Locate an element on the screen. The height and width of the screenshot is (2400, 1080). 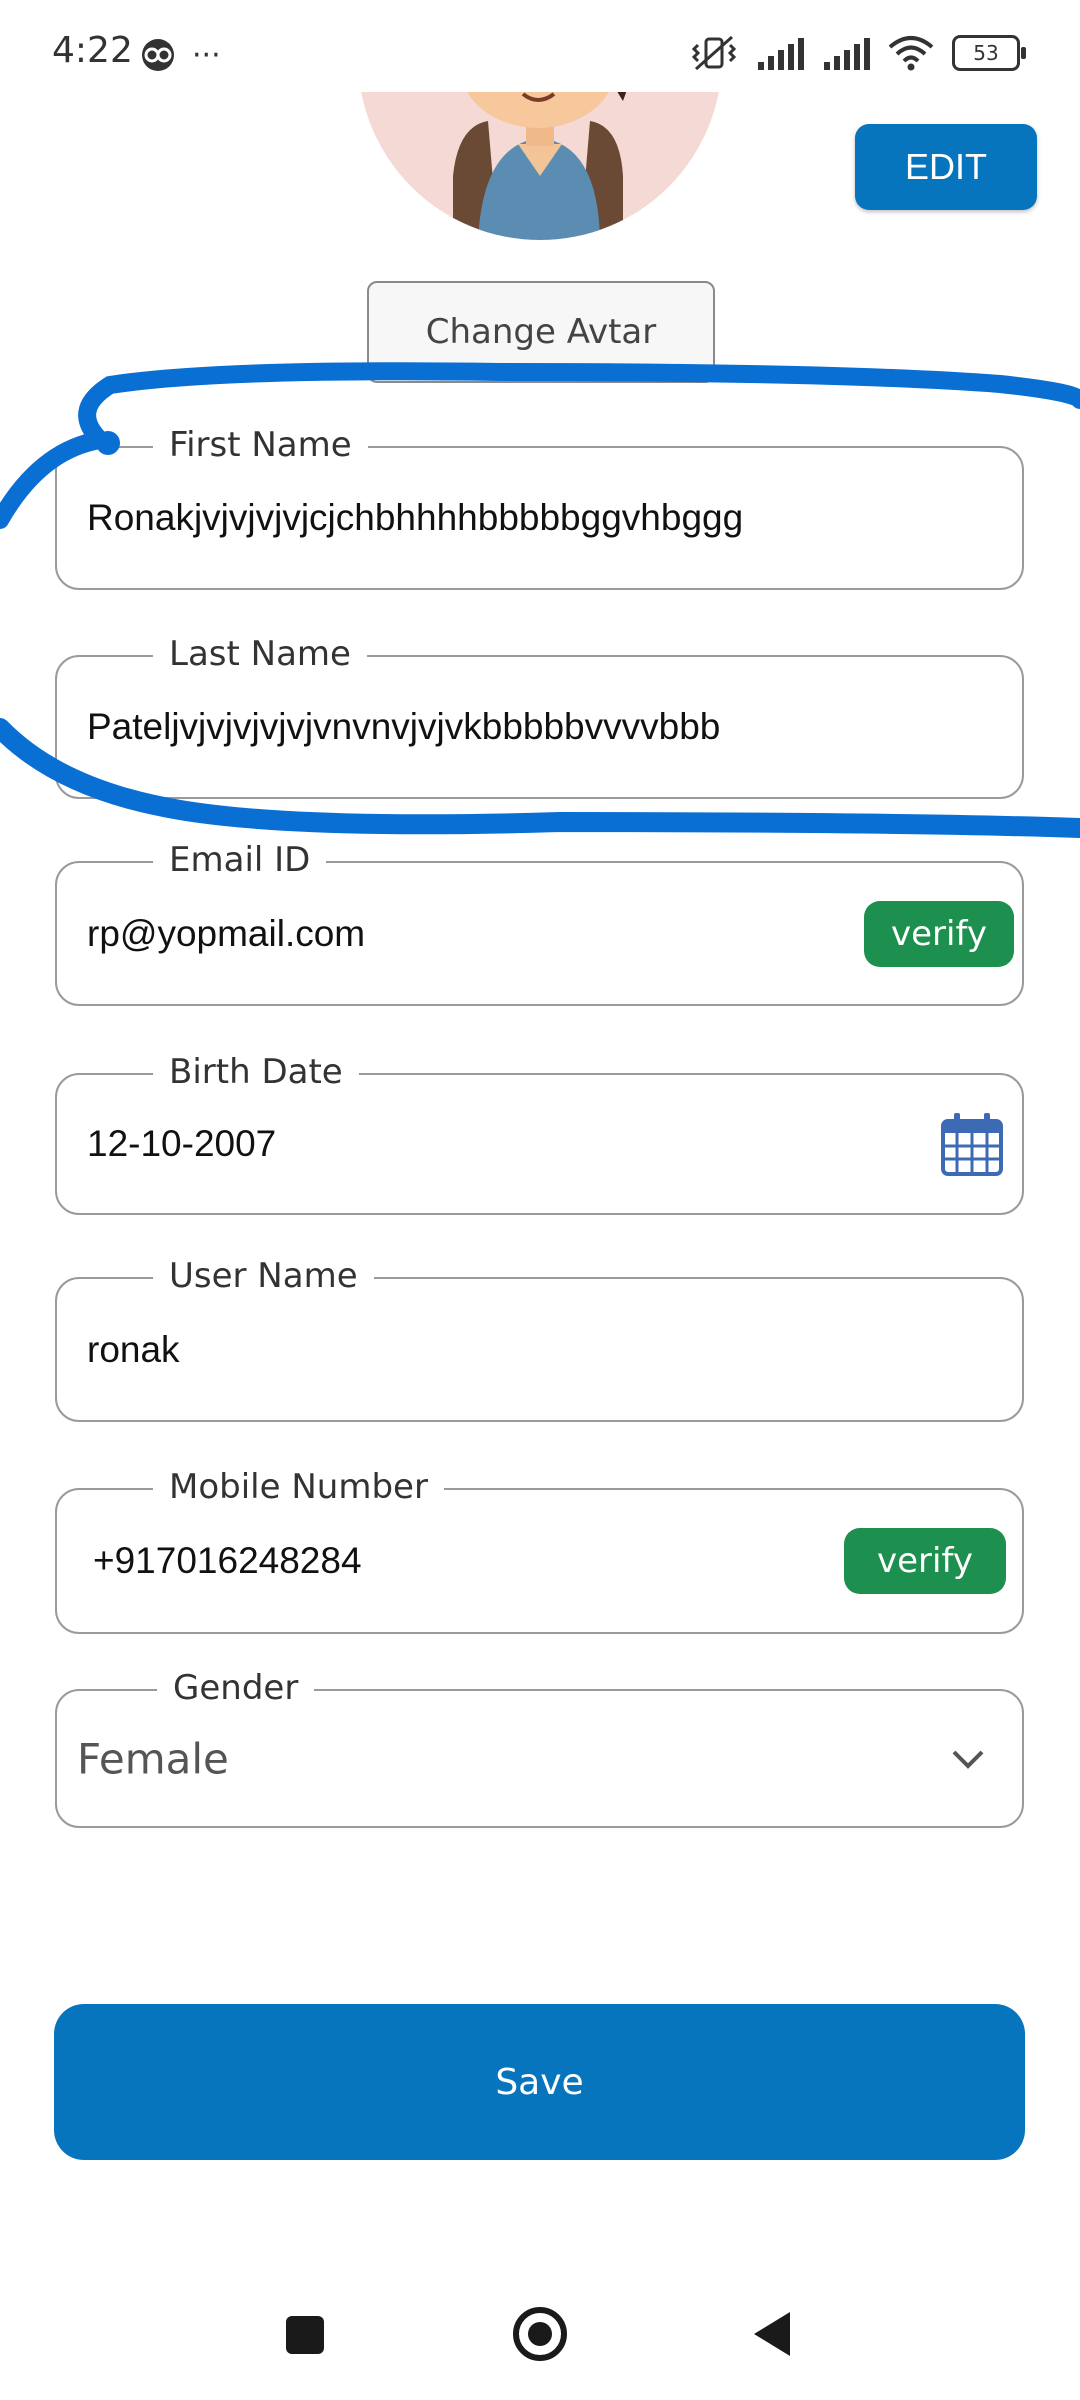
status-icons-right: 53 is located at coordinates (858, 53).